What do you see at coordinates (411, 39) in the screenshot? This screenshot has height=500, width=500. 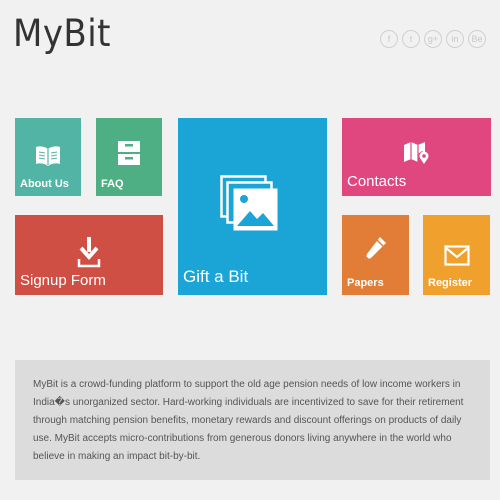 I see `twitter-icon: t` at bounding box center [411, 39].